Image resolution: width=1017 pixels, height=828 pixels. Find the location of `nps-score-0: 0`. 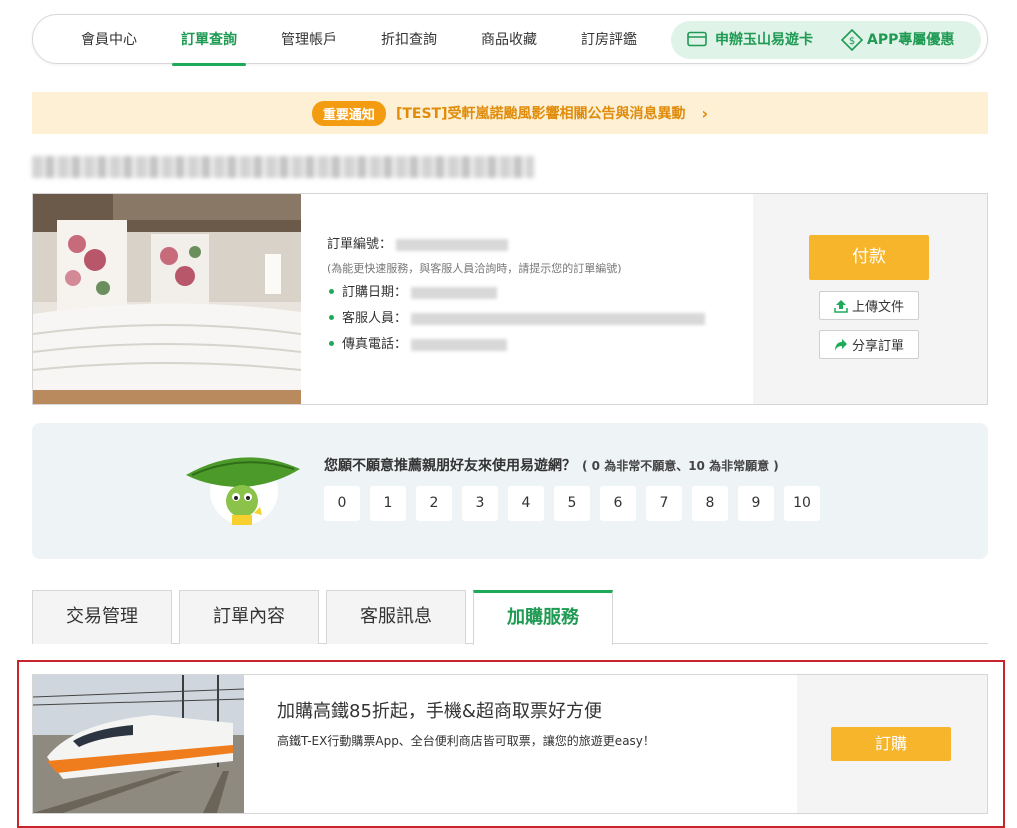

nps-score-0: 0 is located at coordinates (342, 503).